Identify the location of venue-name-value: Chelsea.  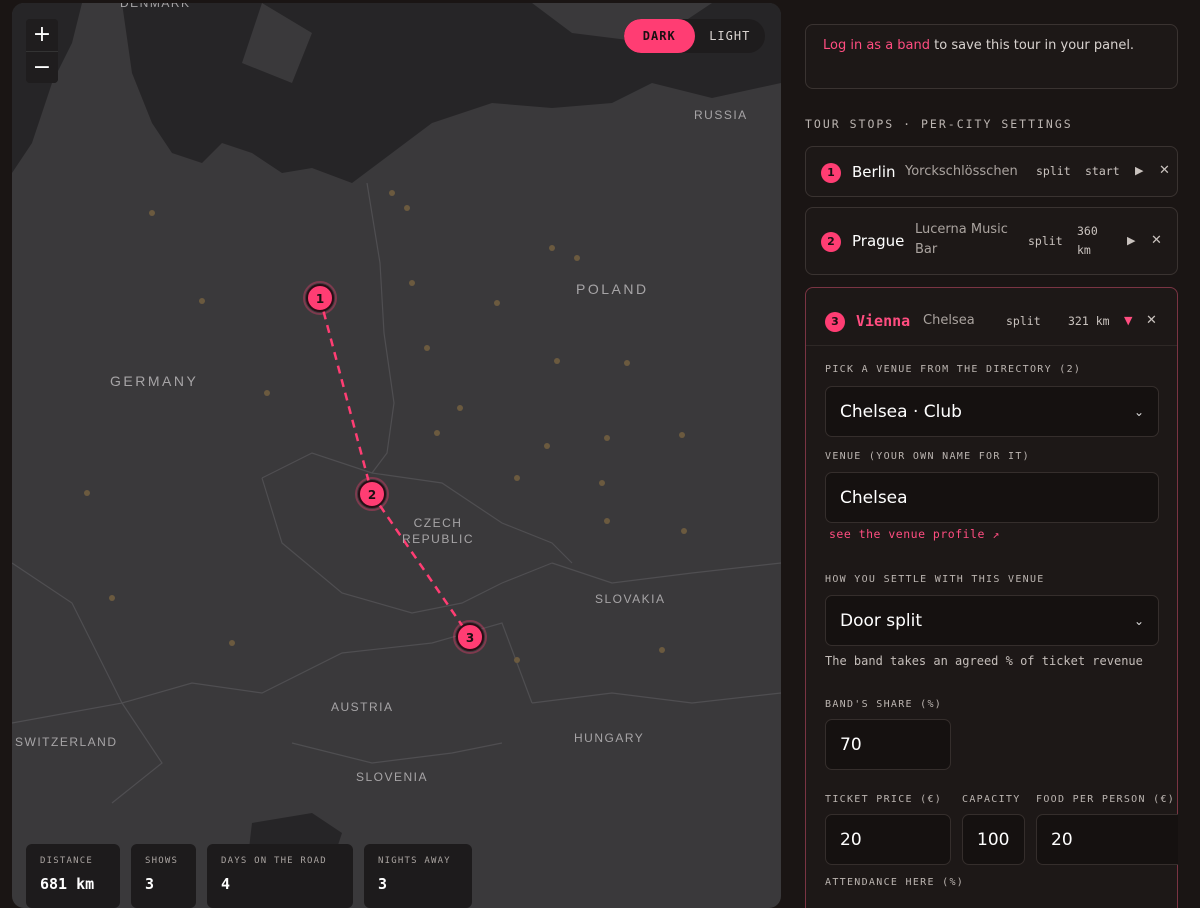
(874, 497).